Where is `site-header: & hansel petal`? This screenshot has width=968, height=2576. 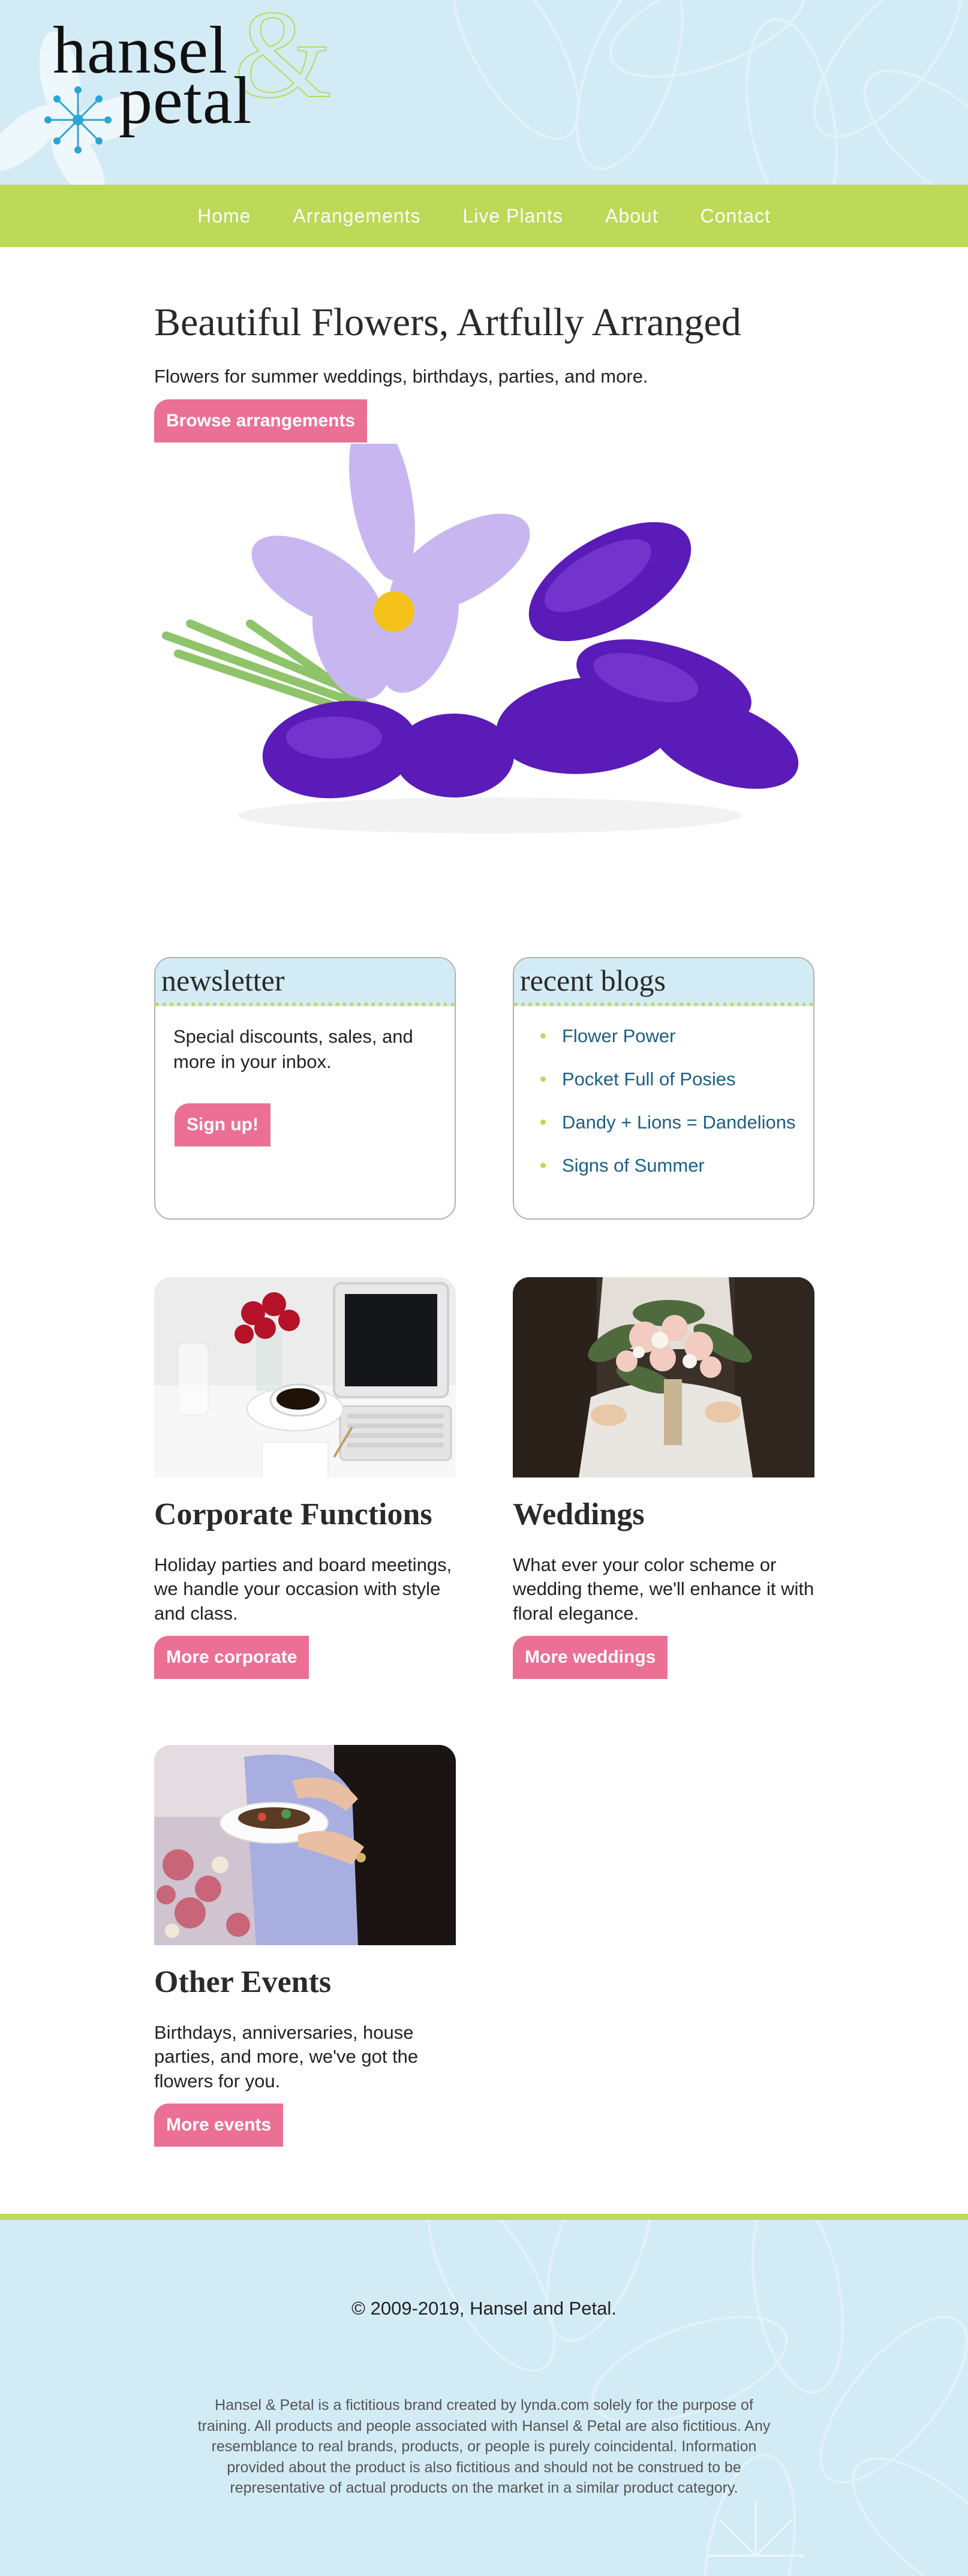
site-header: & hansel petal is located at coordinates (484, 93).